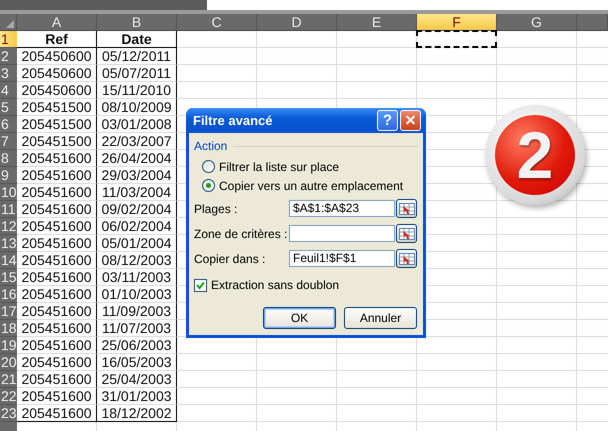 This screenshot has width=608, height=431. I want to click on dialog-title: Filtre avancé, so click(233, 120).